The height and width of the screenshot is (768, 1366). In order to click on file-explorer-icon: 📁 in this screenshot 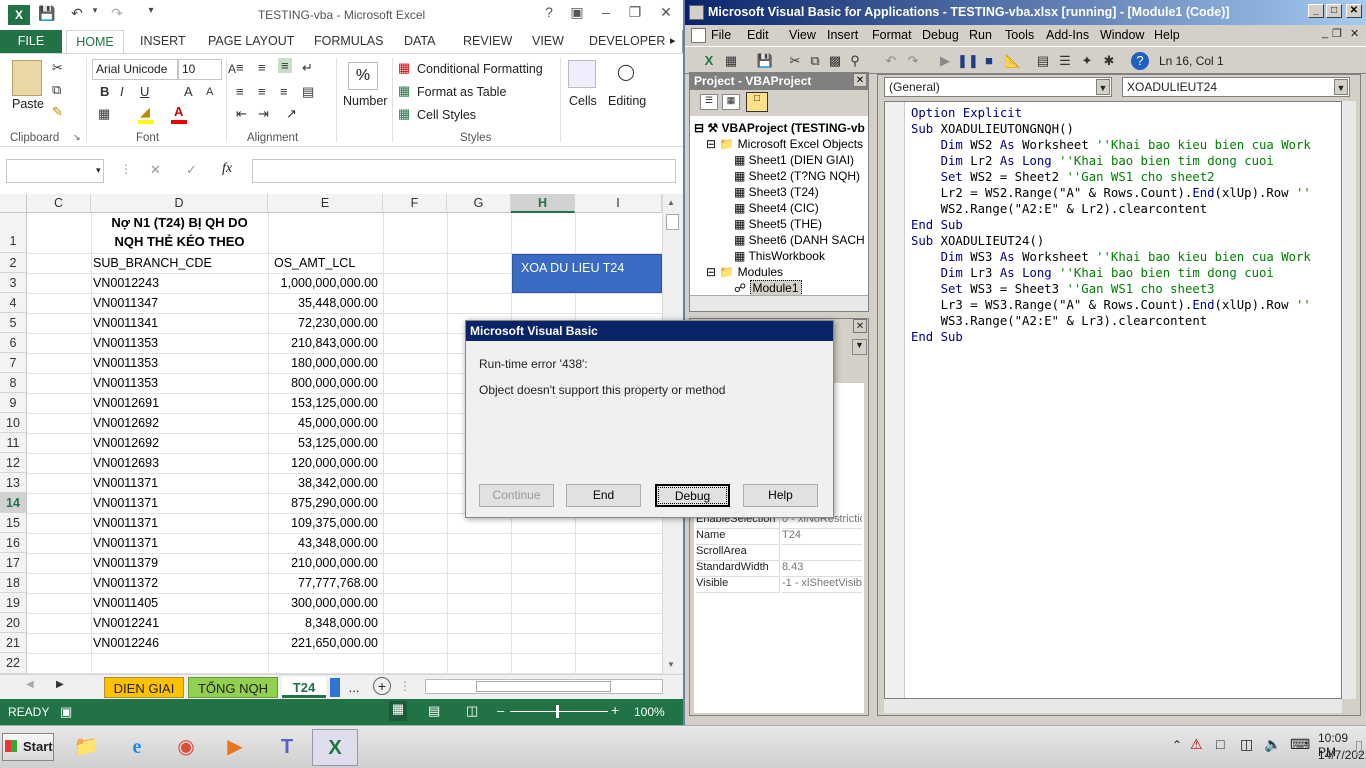, I will do `click(86, 747)`.